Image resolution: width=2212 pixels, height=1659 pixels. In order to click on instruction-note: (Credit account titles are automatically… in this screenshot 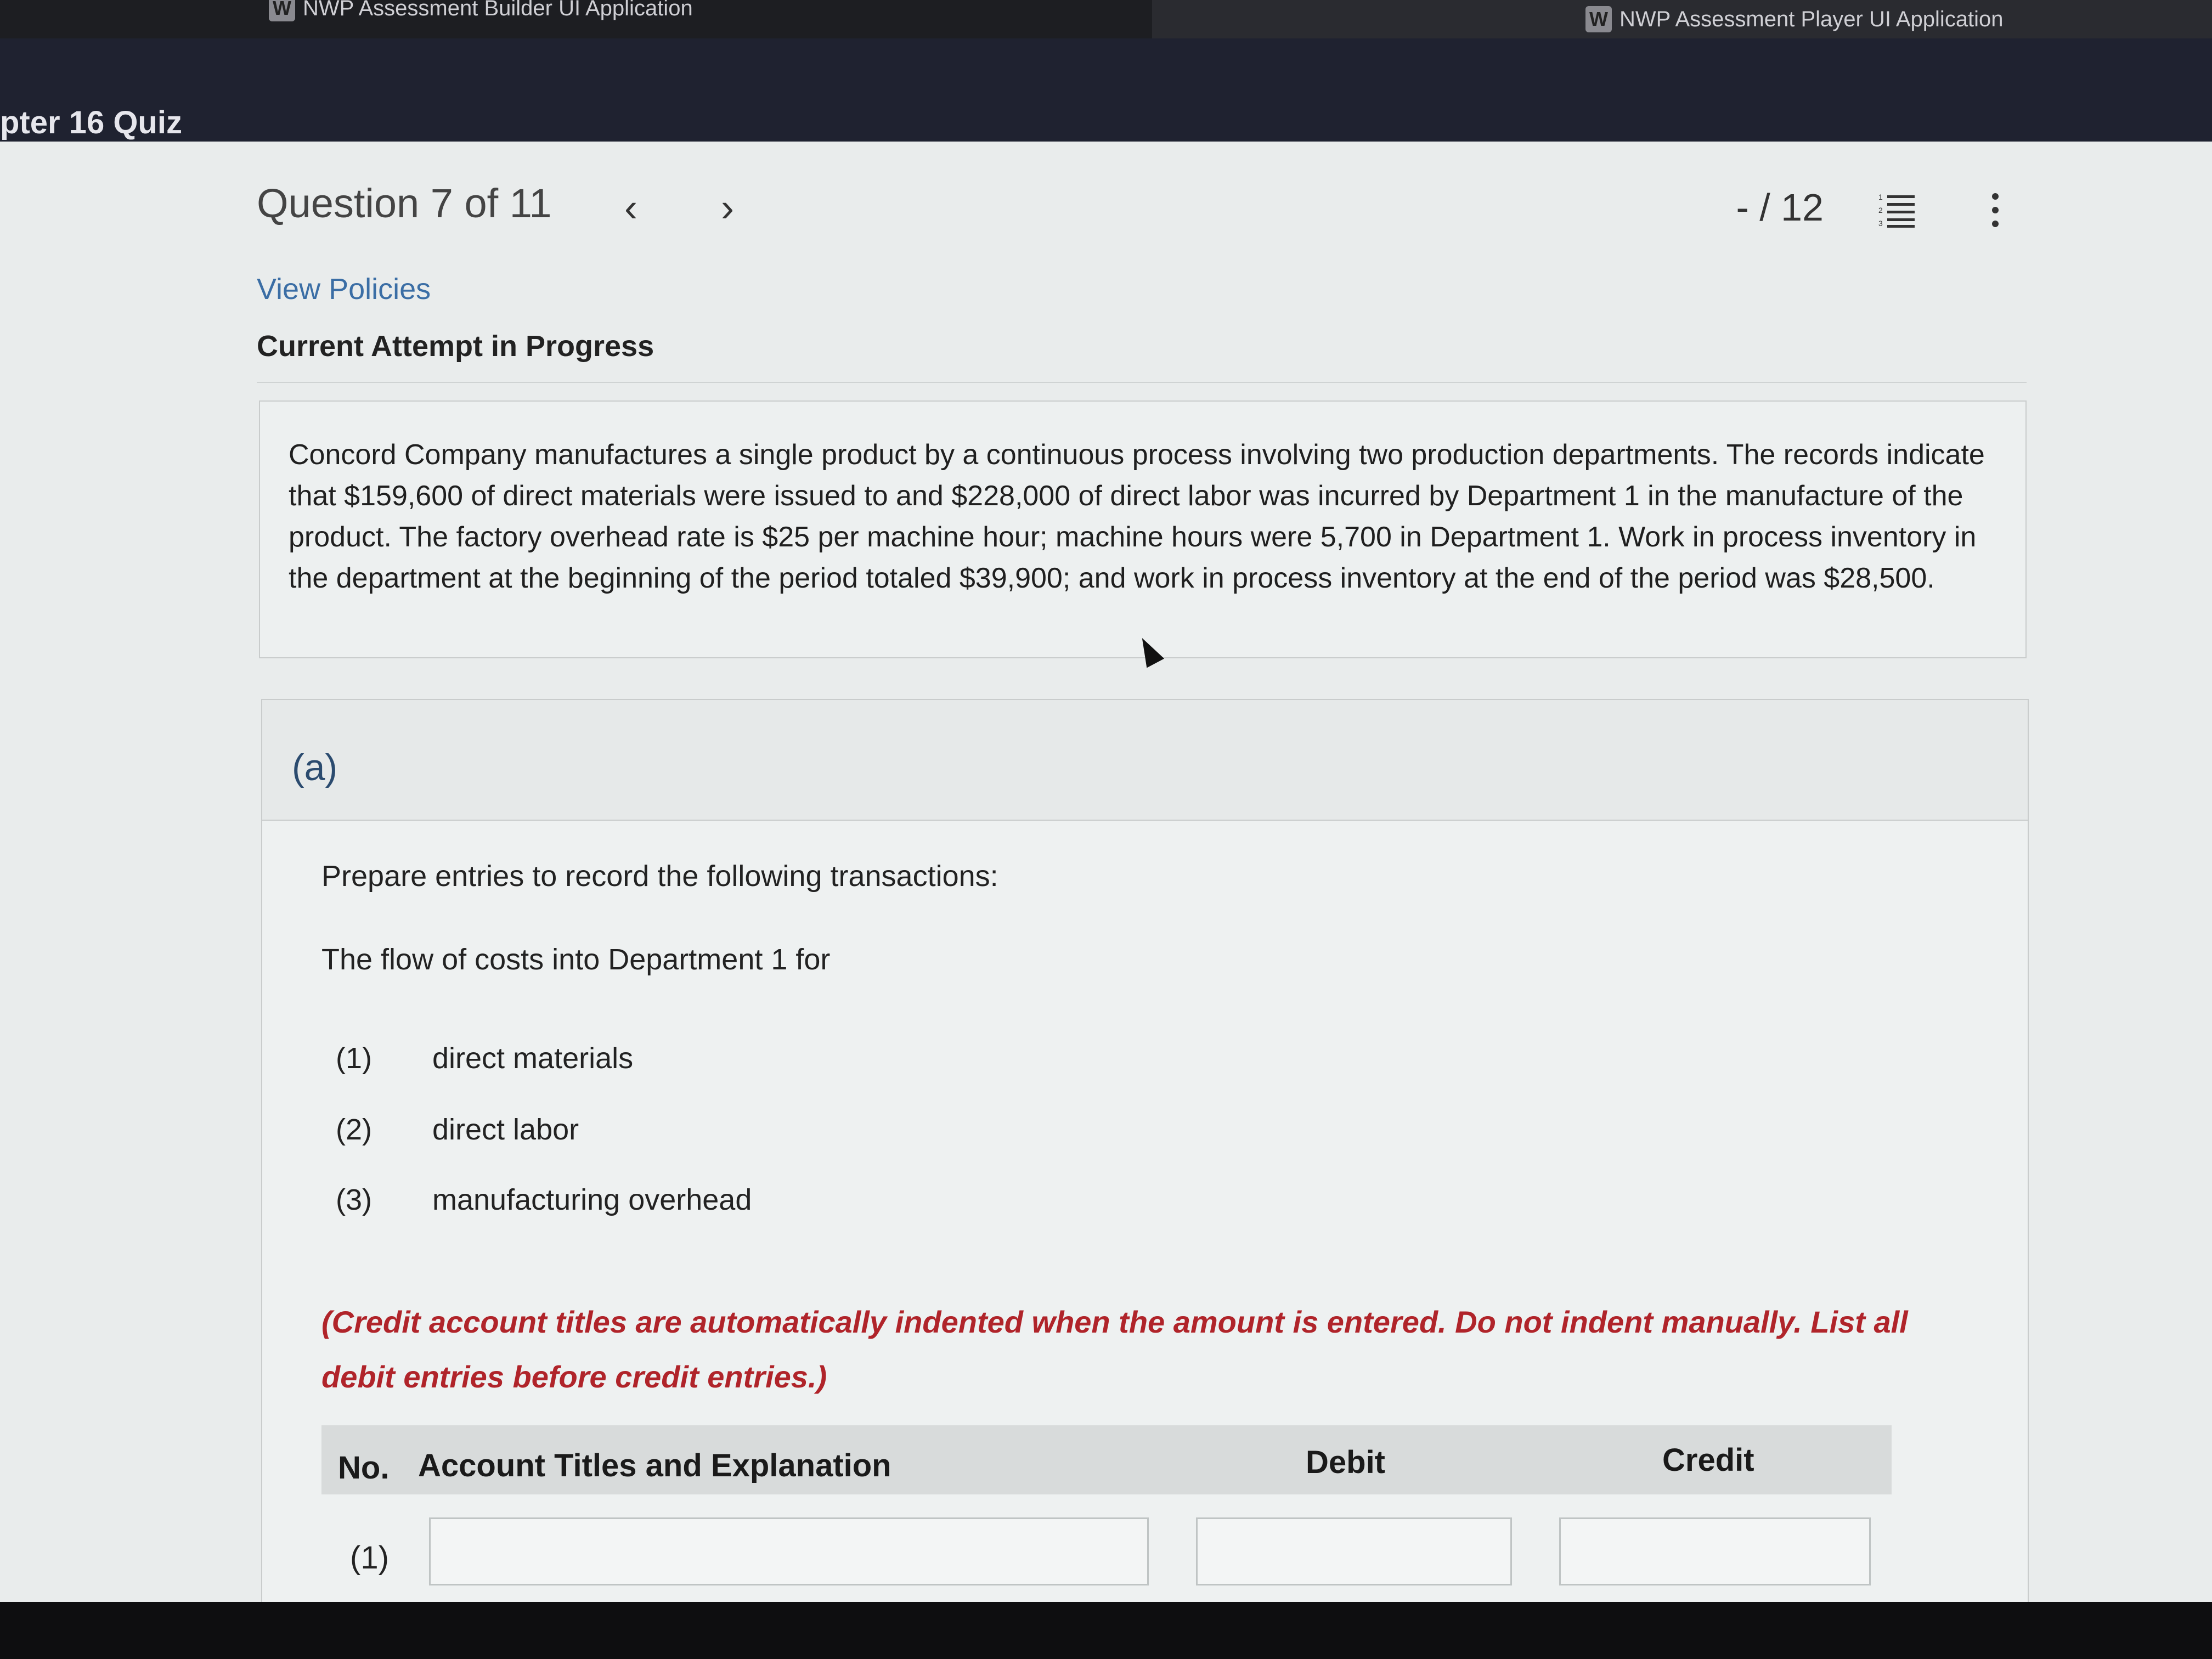, I will do `click(1114, 1349)`.